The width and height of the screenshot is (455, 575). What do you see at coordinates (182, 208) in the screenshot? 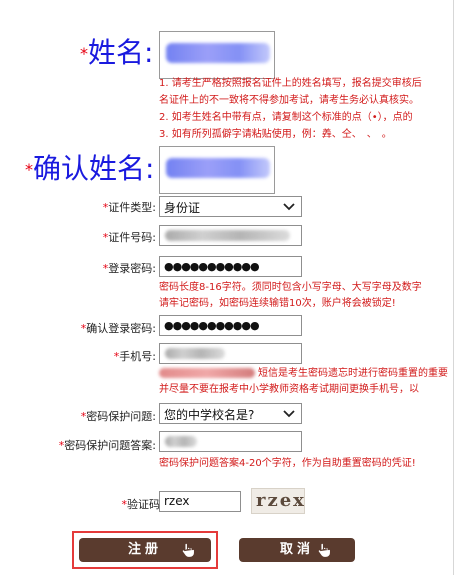
I see `id-type-value: 身份证` at bounding box center [182, 208].